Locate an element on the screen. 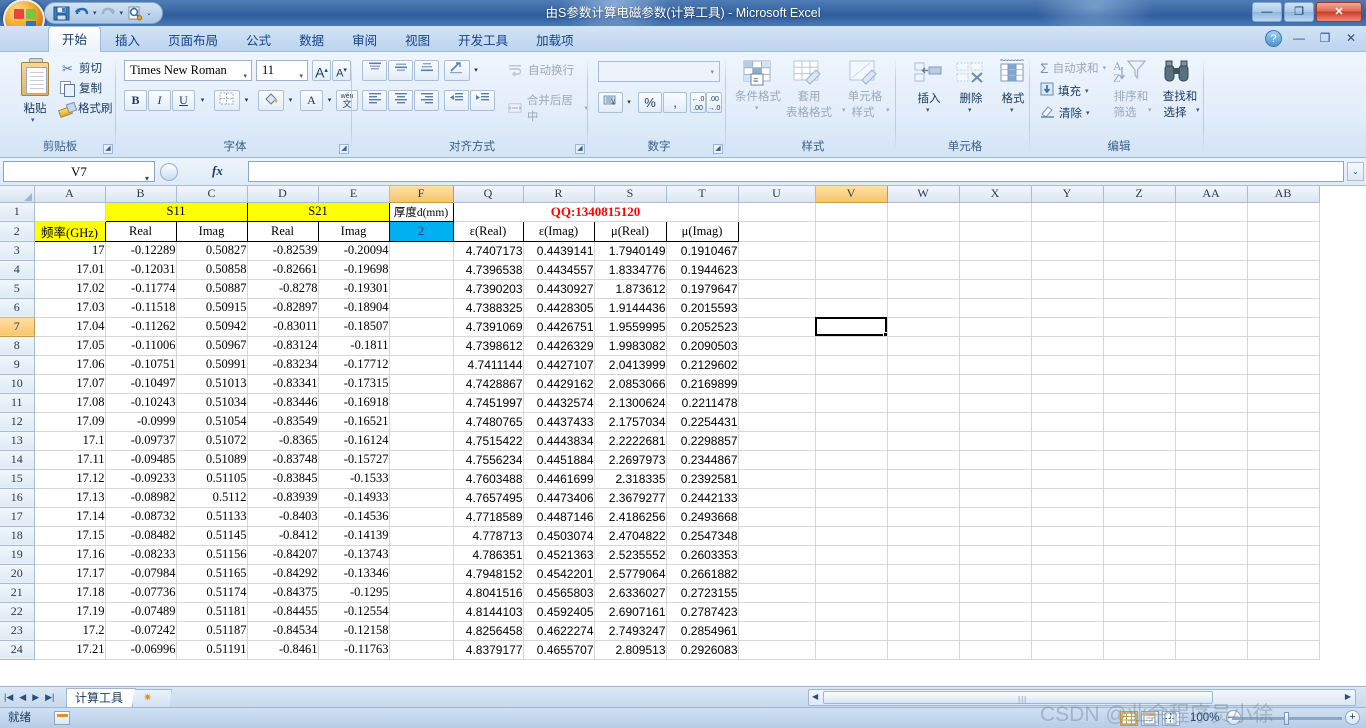  cell-Y16 is located at coordinates (1067, 498).